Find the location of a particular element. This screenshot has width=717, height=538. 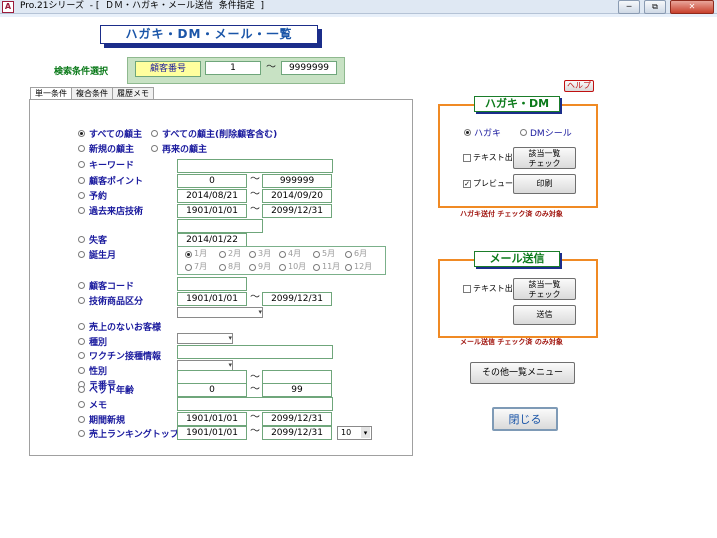

all-clients-incl-deleted-radio is located at coordinates (154, 133).